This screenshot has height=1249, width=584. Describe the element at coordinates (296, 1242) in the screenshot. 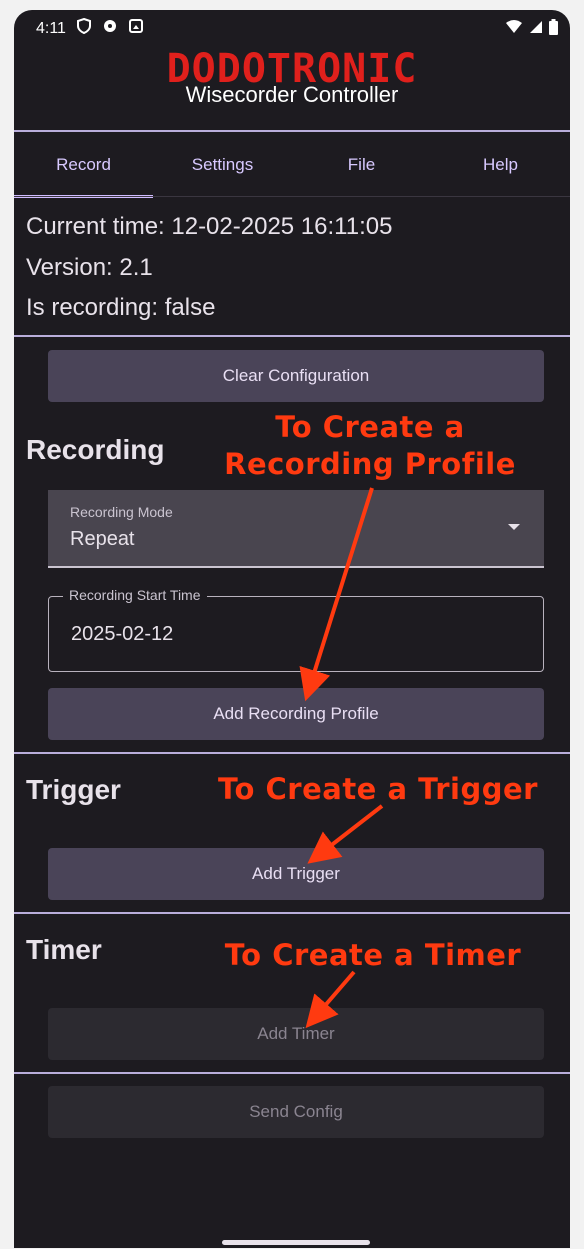

I see `home-indicator` at that location.